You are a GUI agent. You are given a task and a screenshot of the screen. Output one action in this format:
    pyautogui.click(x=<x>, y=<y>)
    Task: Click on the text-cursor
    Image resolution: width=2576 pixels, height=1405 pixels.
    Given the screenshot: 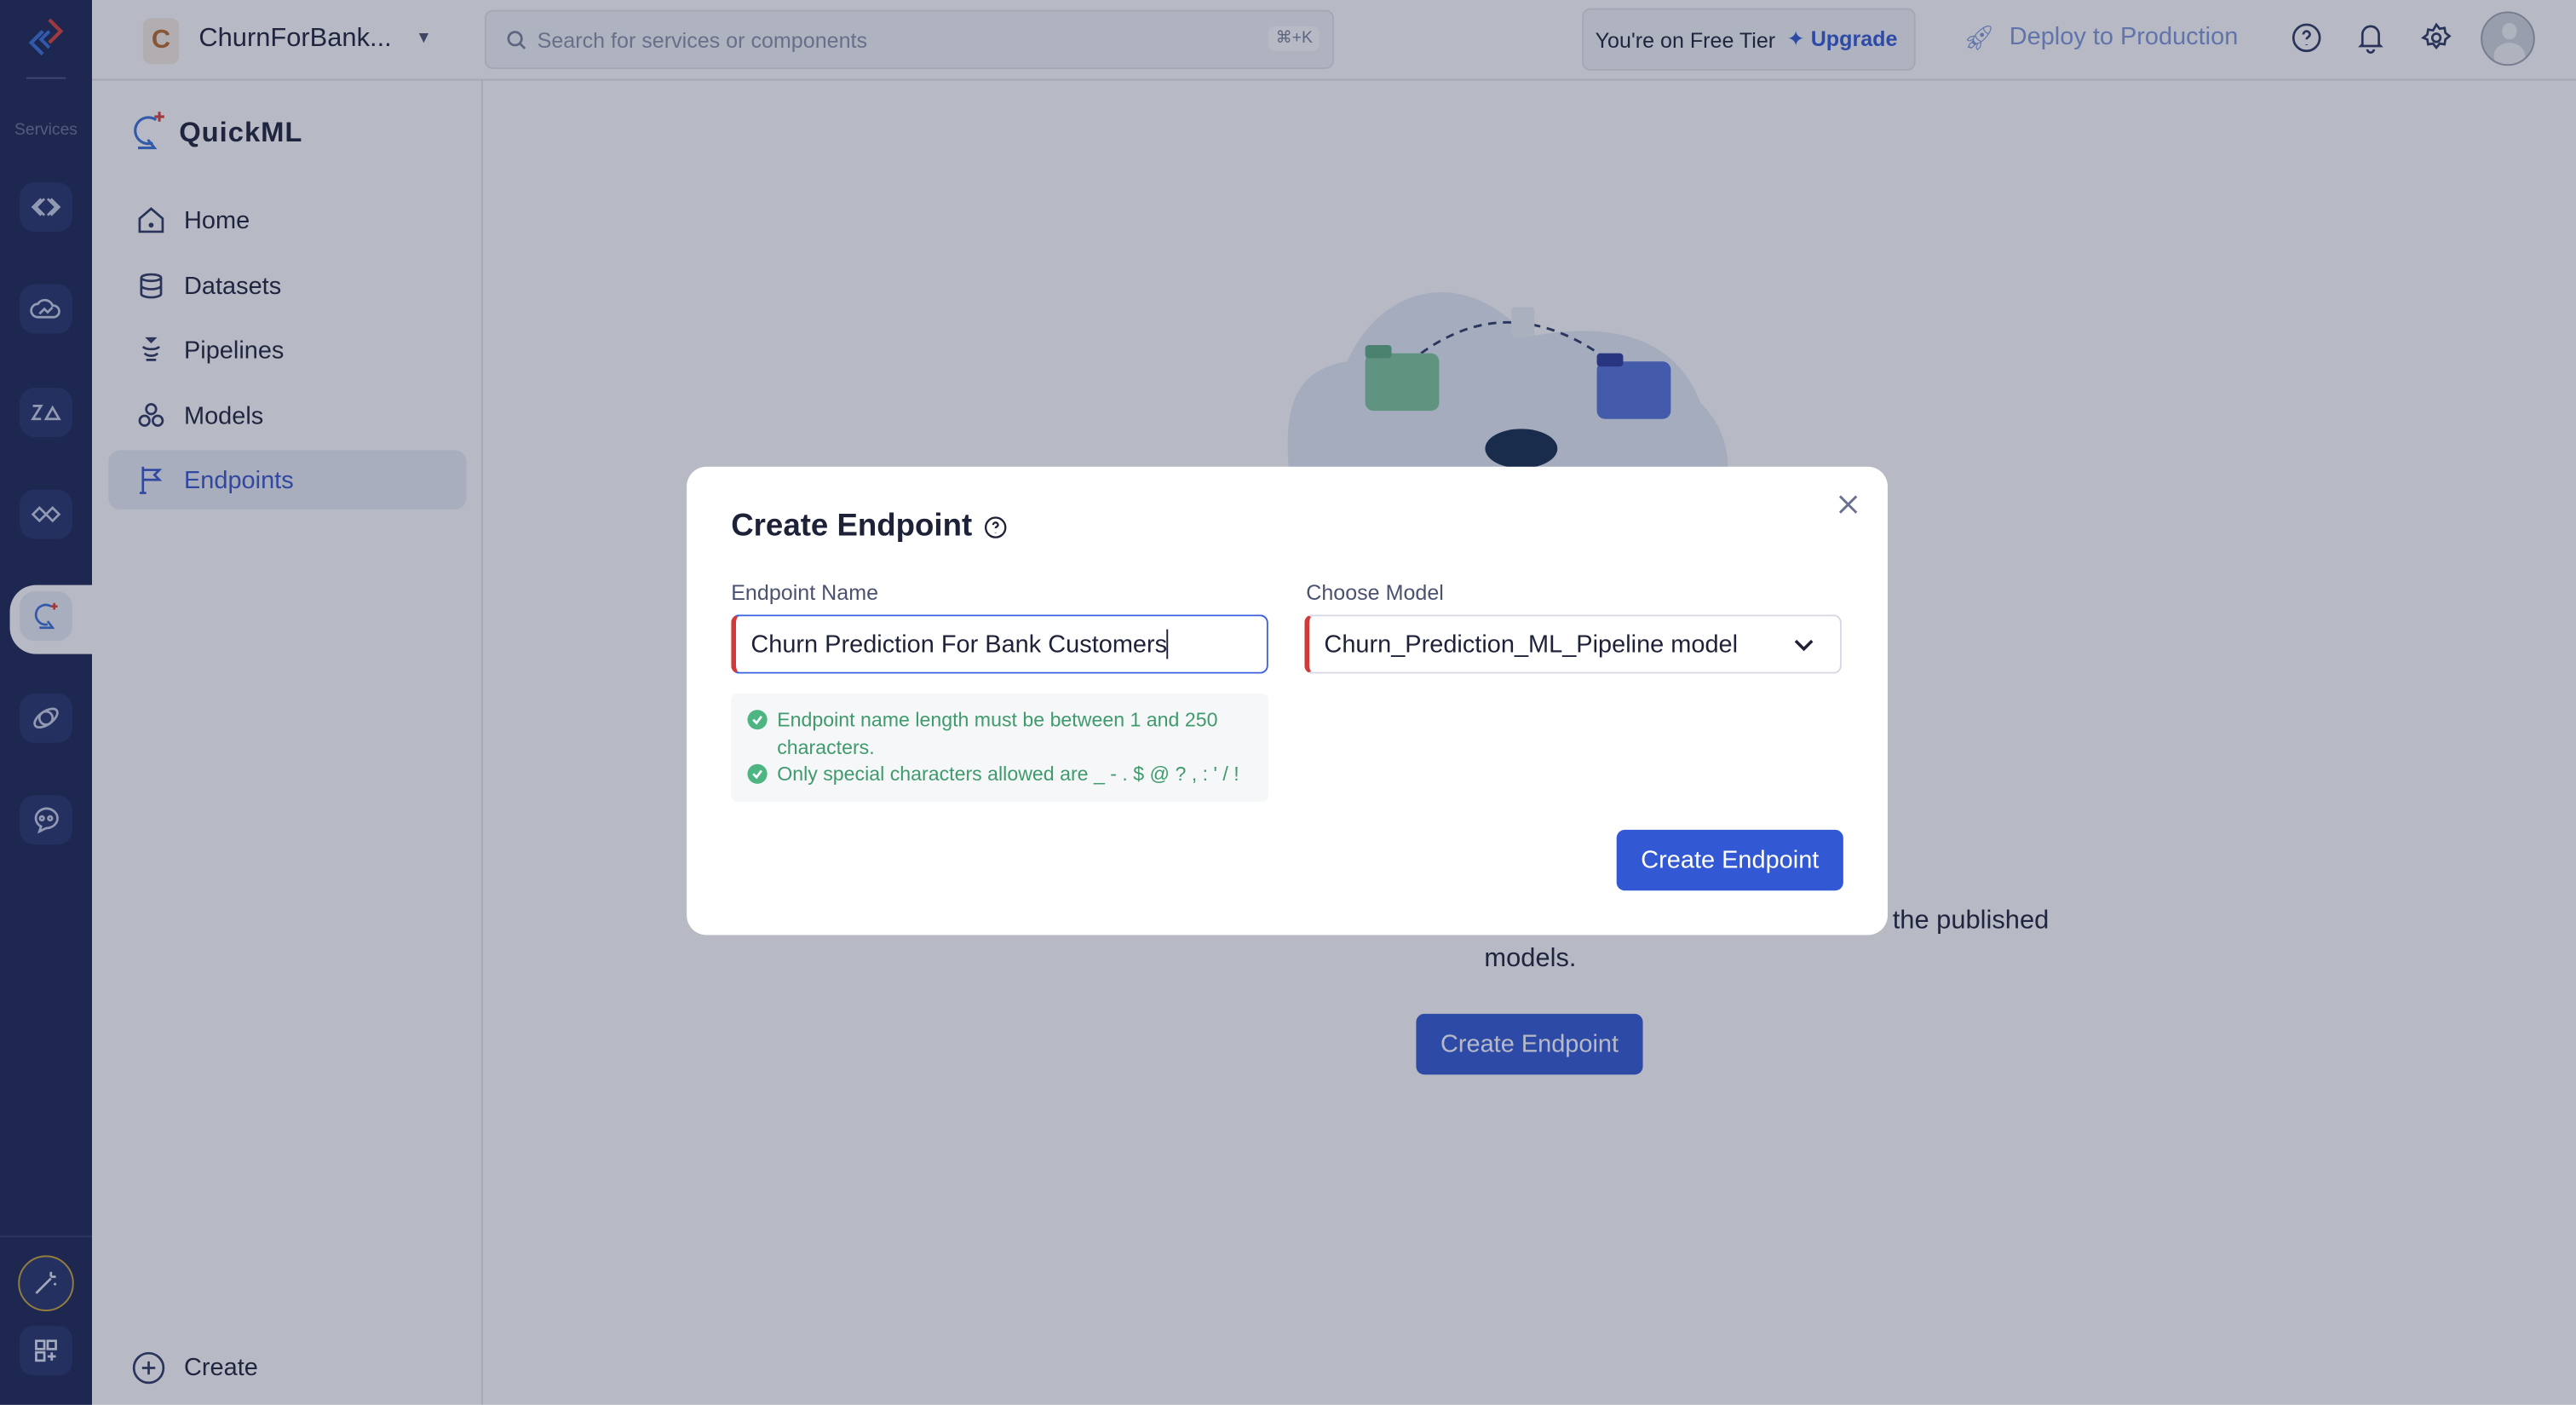 What is the action you would take?
    pyautogui.click(x=1169, y=644)
    